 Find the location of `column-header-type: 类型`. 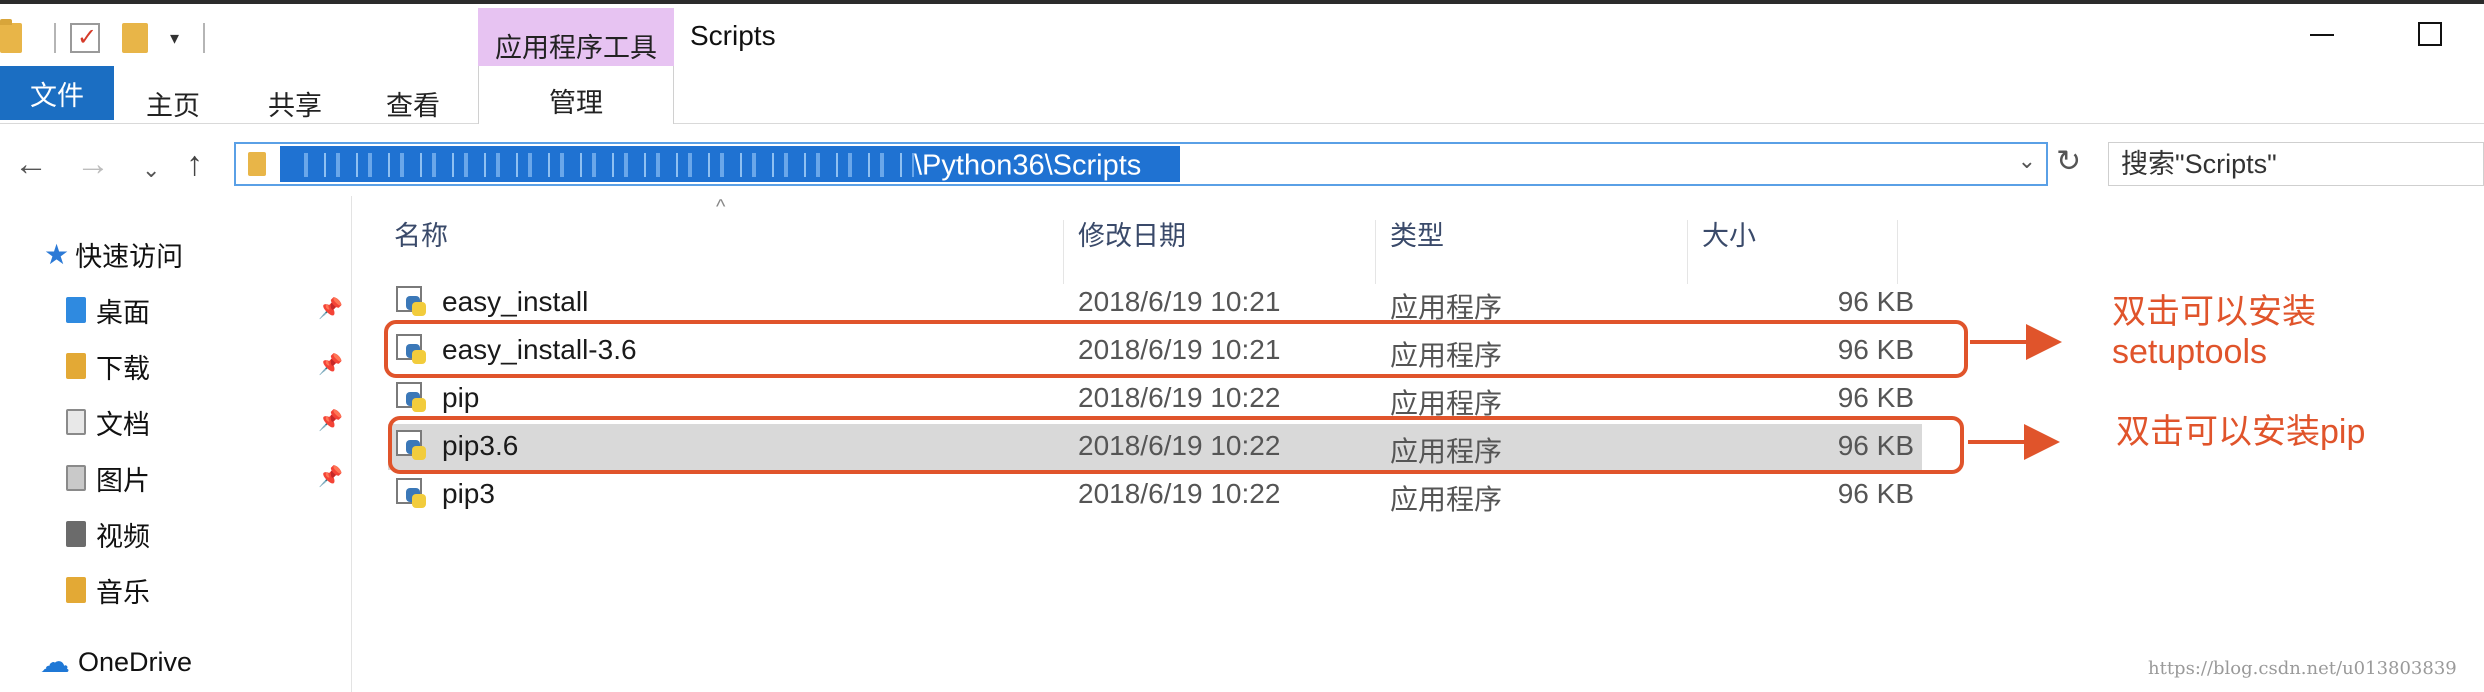

column-header-type: 类型 is located at coordinates (1532, 250).